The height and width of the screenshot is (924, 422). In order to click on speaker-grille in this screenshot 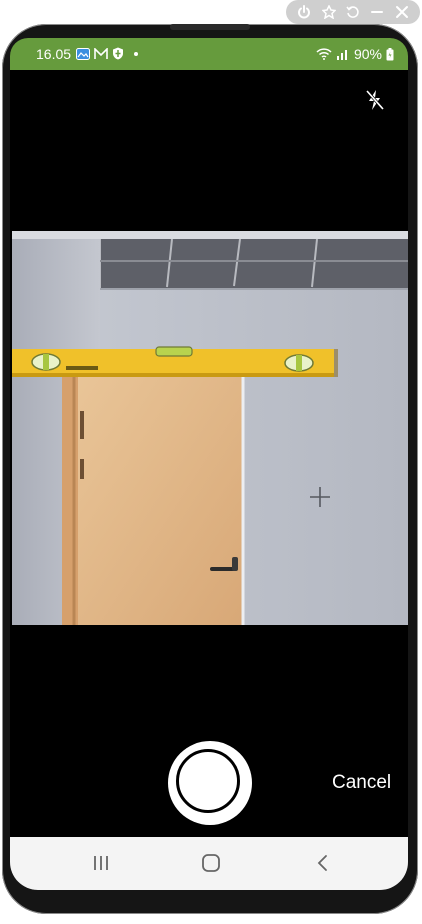, I will do `click(210, 27)`.